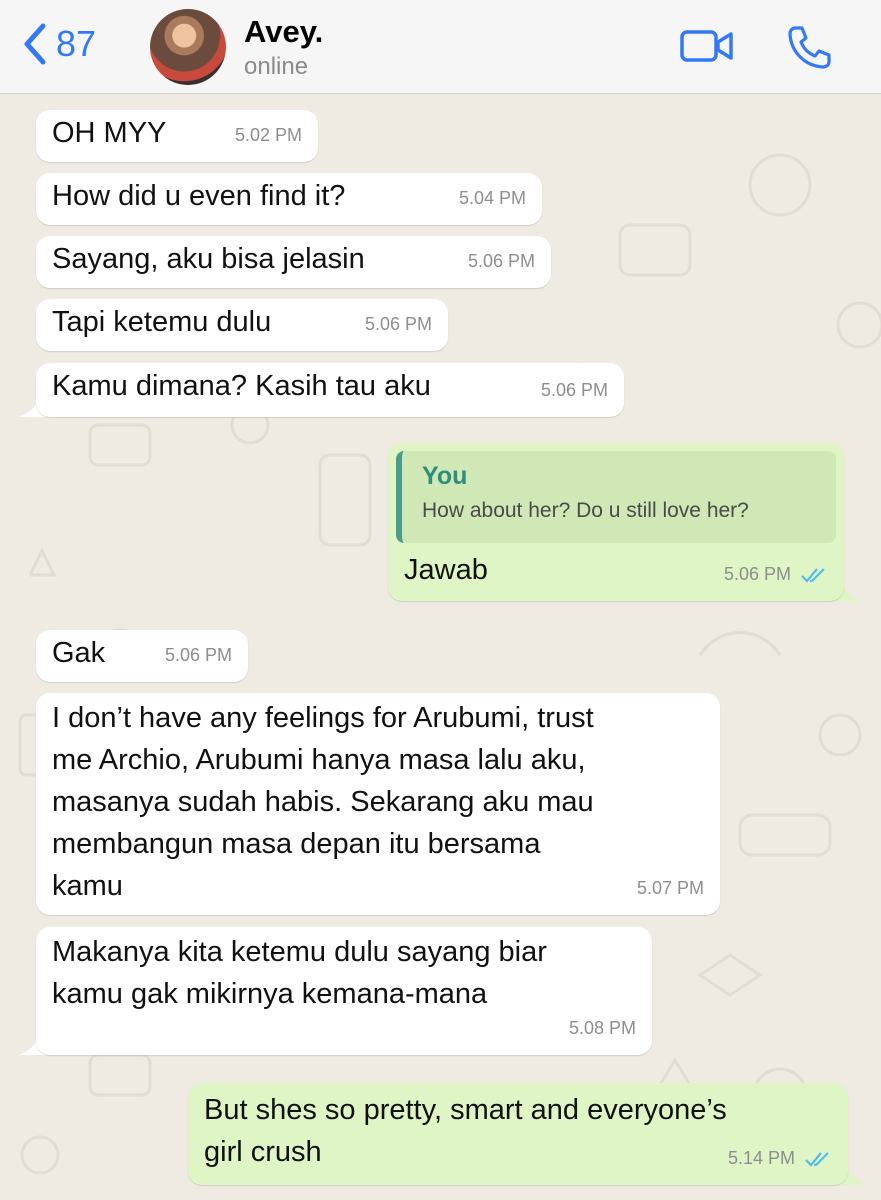 Image resolution: width=881 pixels, height=1200 pixels. I want to click on video-call-icon, so click(707, 46).